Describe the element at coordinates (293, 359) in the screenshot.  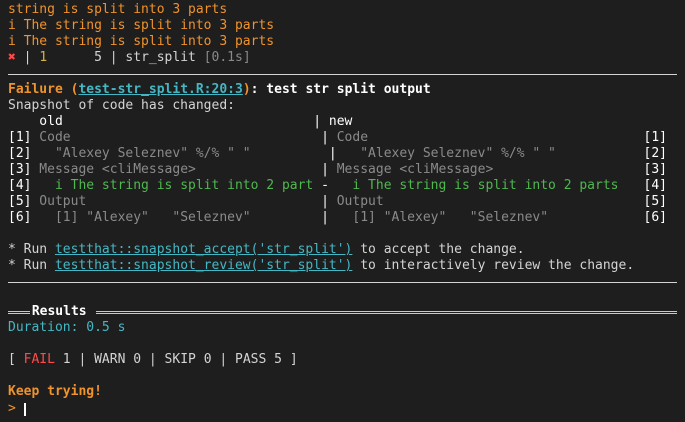
I see `bracket: ]` at that location.